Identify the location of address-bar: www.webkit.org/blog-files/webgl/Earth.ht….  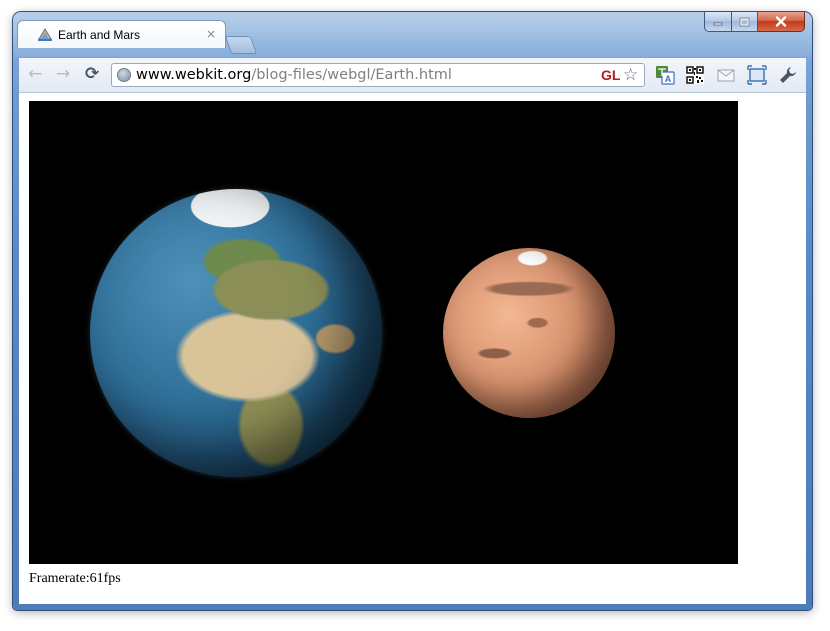
(378, 75).